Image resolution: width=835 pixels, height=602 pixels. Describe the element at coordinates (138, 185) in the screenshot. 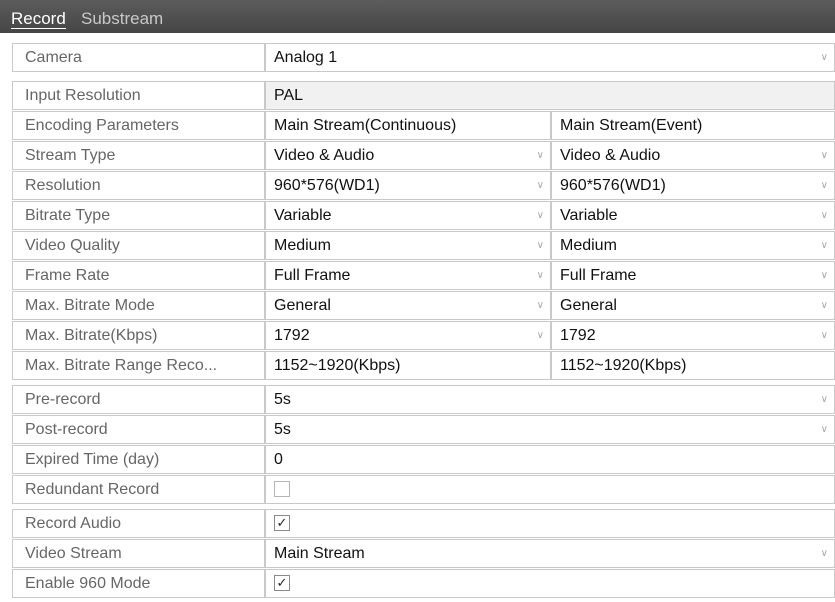

I see `label-resolution: Resolution` at that location.